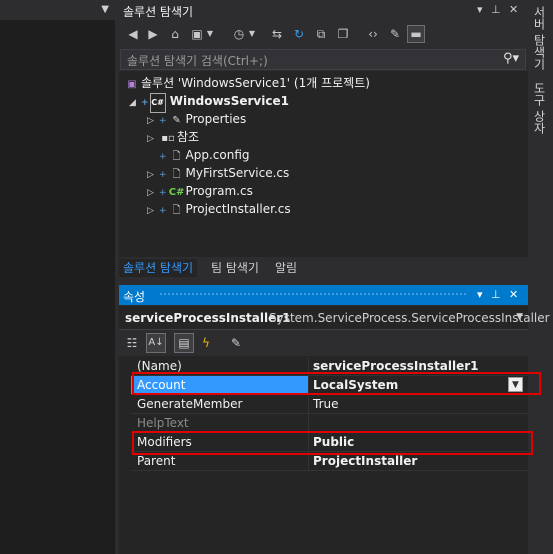 The width and height of the screenshot is (553, 554). I want to click on properties-title: 속성, so click(134, 297).